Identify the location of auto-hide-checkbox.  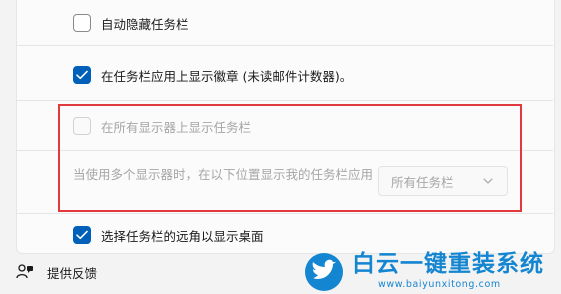
(82, 23).